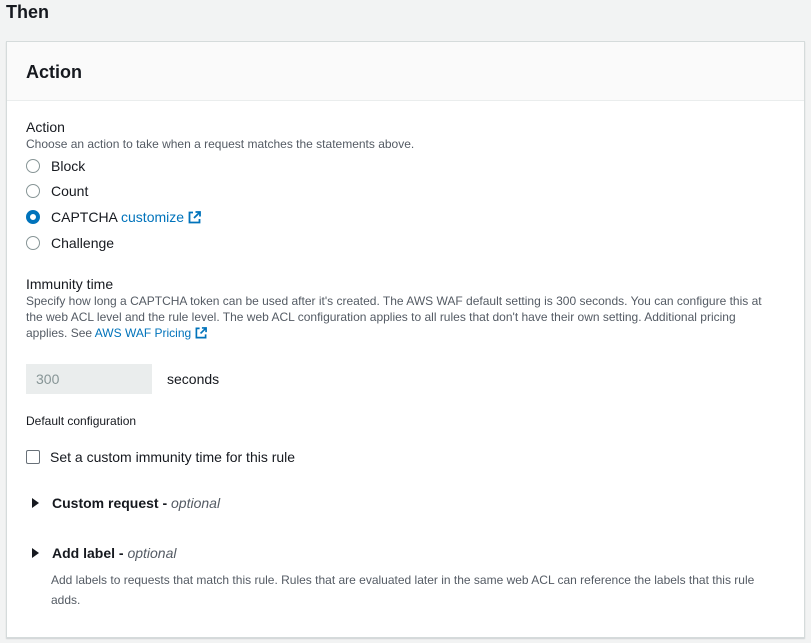 Image resolution: width=811 pixels, height=643 pixels. I want to click on radio-label-captcha: CAPTCHA customize, so click(126, 217).